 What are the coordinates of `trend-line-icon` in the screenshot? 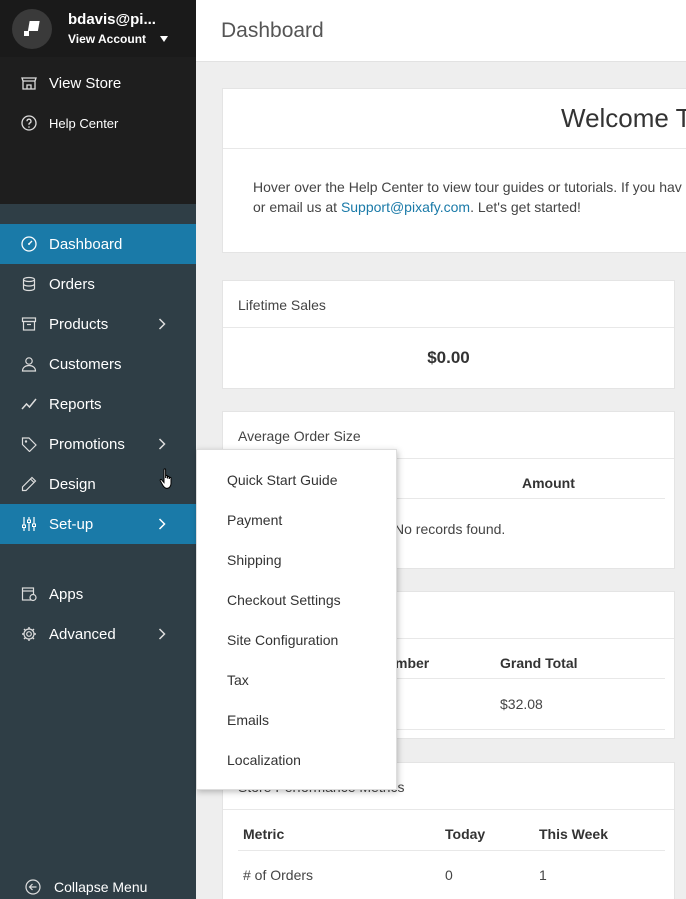 It's located at (29, 404).